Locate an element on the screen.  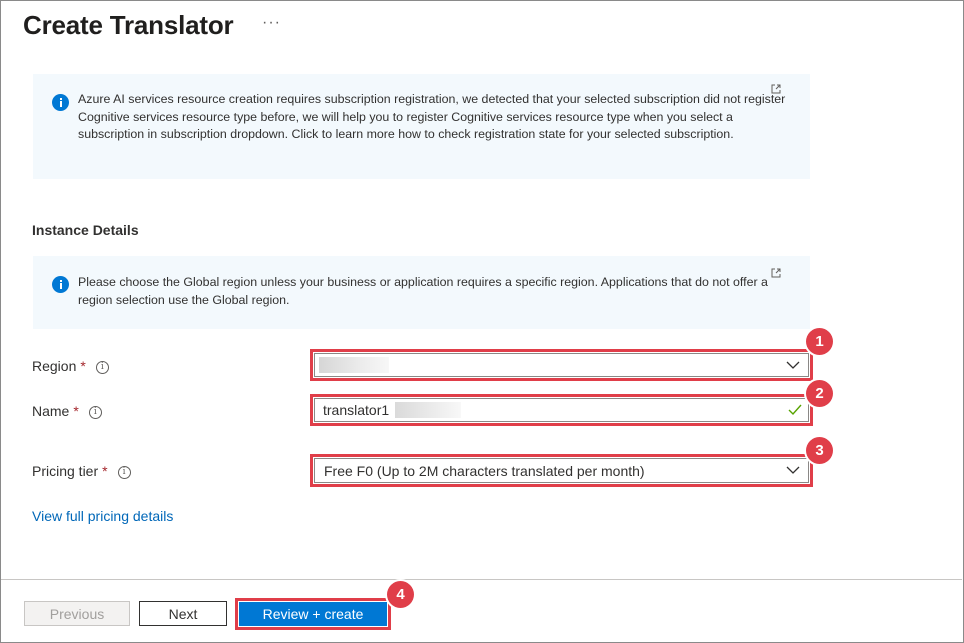
page-title: Create Translator is located at coordinates (128, 25).